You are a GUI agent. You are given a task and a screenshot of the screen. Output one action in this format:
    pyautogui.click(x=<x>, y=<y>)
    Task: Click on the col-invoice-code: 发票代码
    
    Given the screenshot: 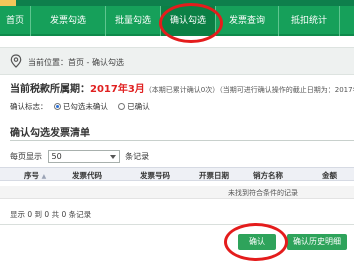 What is the action you would take?
    pyautogui.click(x=87, y=175)
    